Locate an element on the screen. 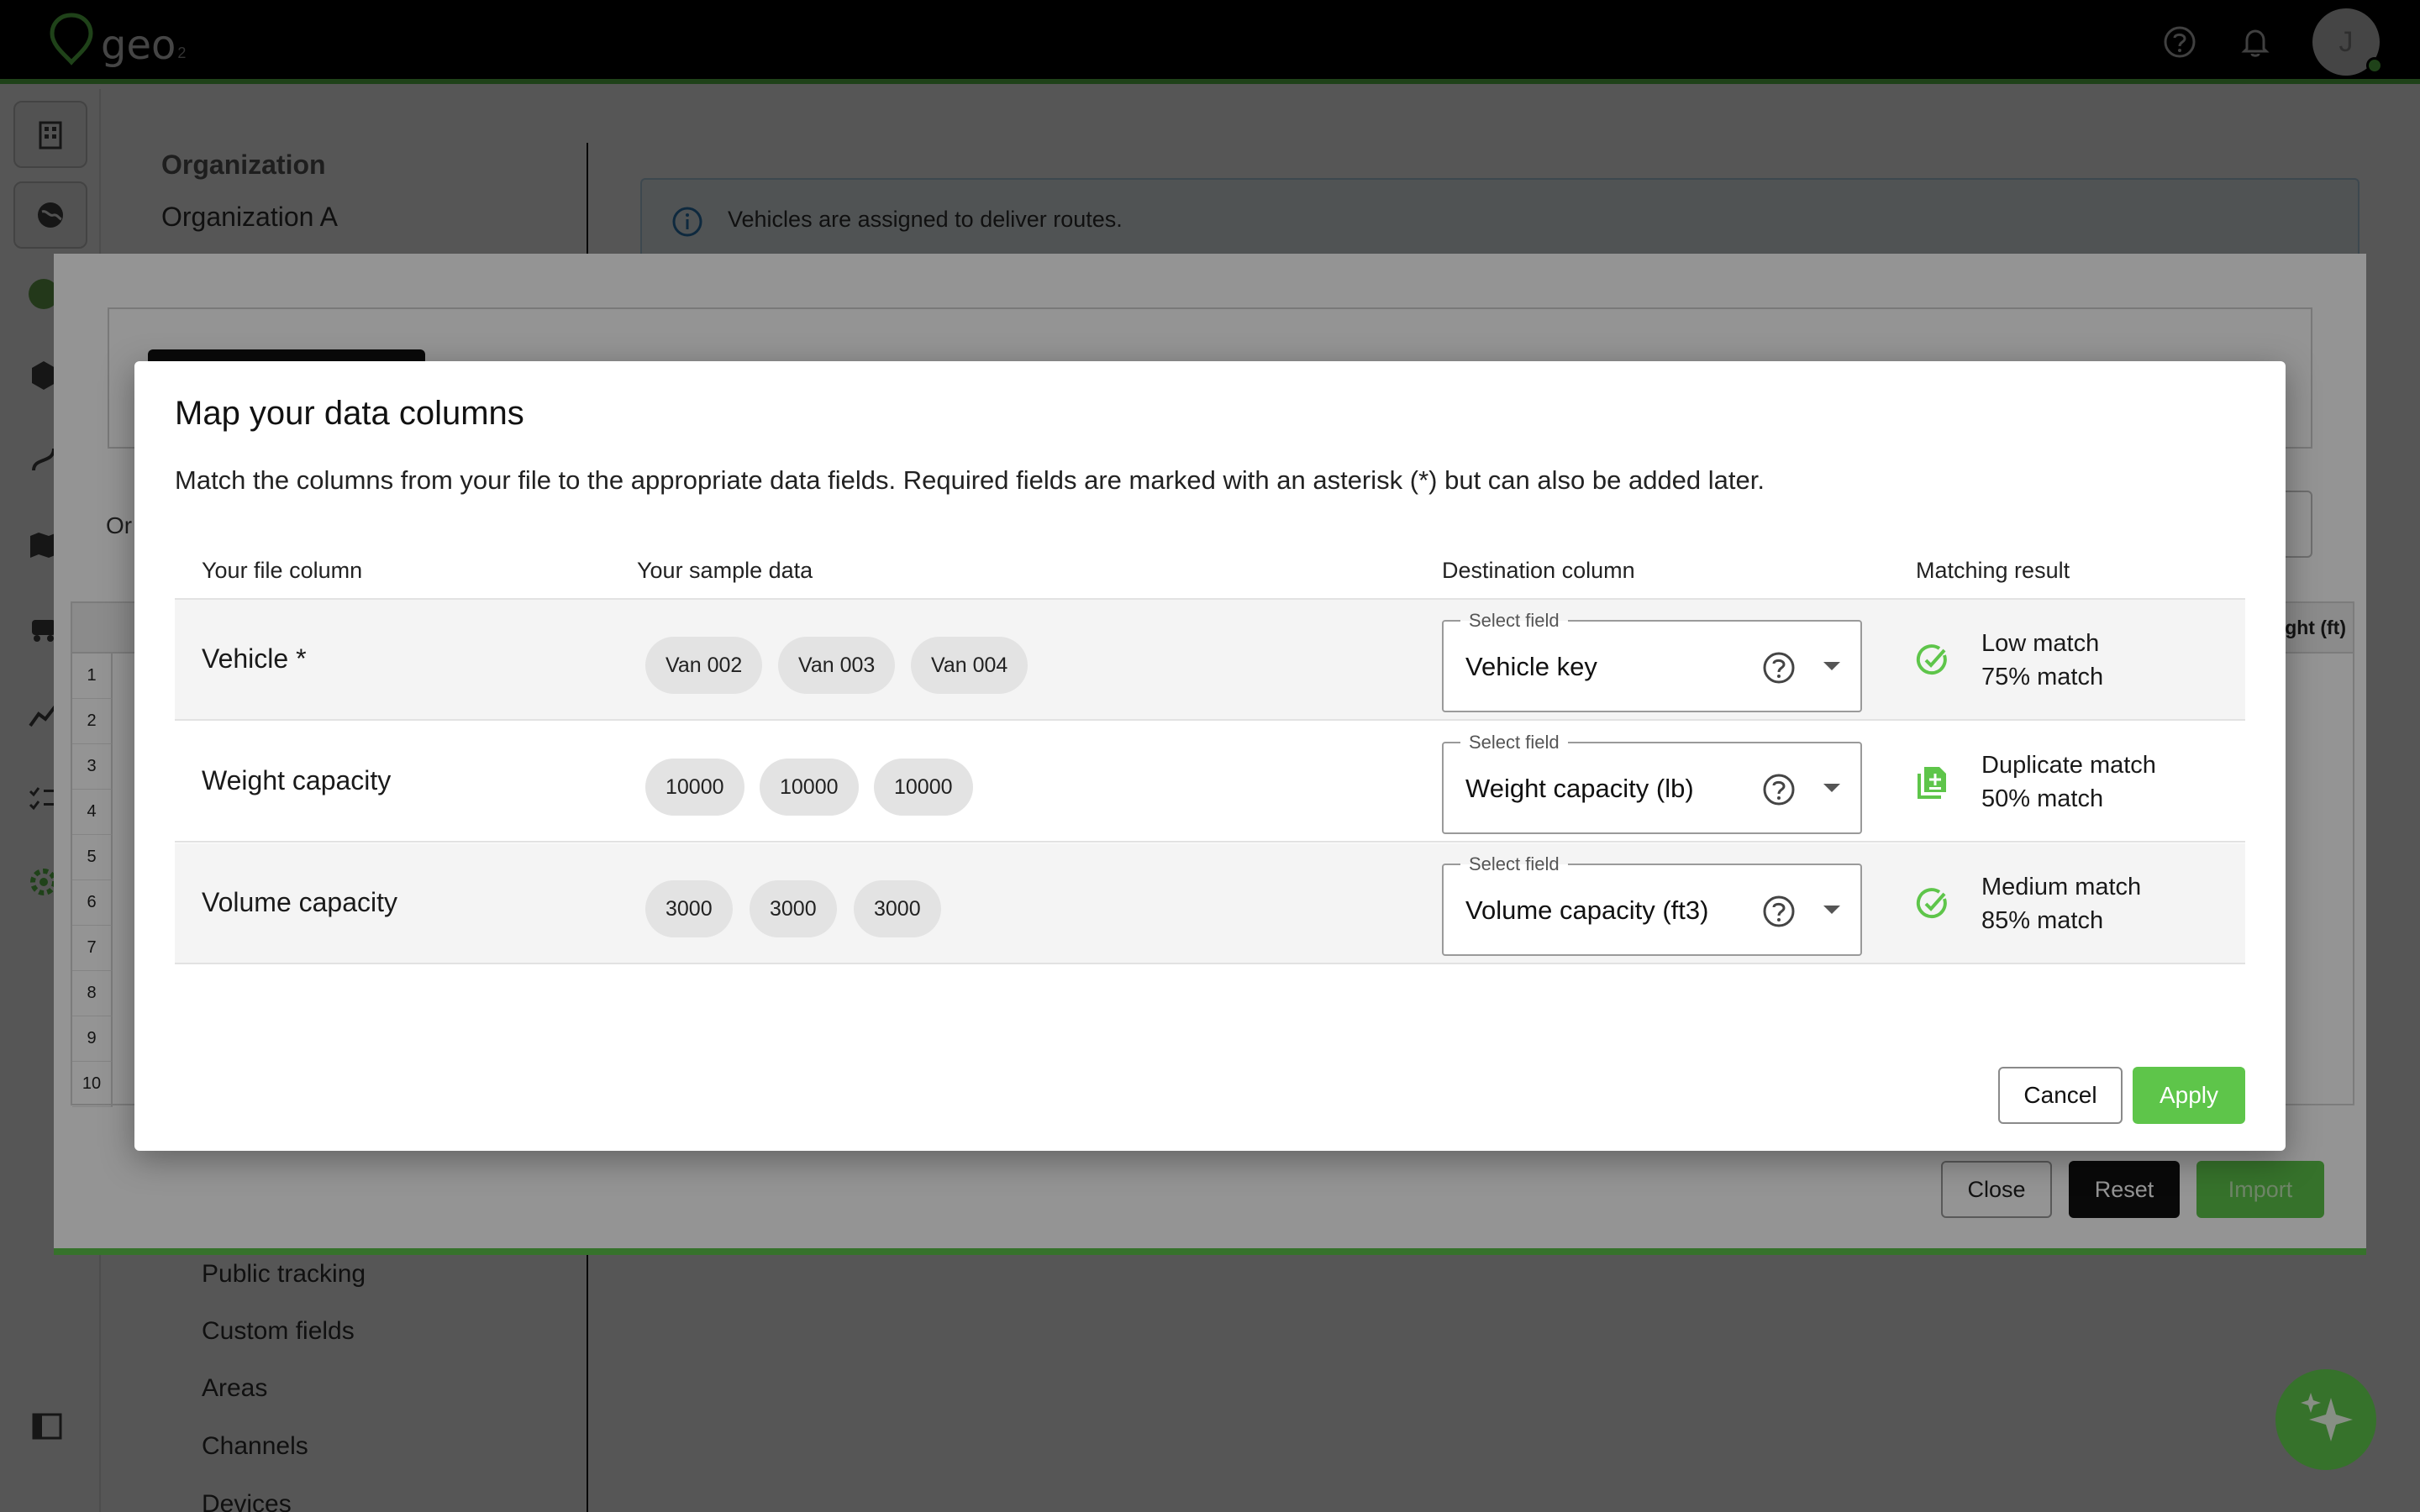 This screenshot has width=2420, height=1512. match-result-label: Low match is located at coordinates (2041, 643).